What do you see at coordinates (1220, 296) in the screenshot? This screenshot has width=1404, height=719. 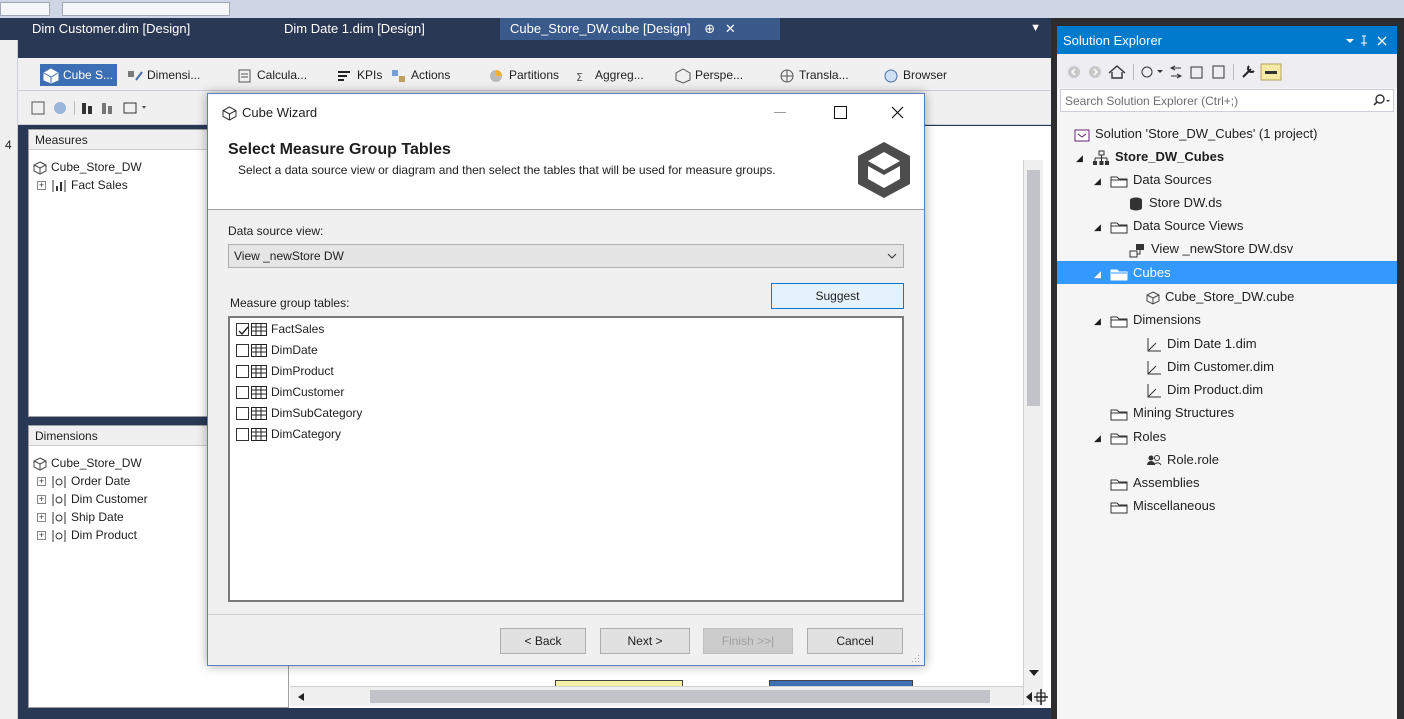 I see `file-cube: Cube_Store_DW.cube` at bounding box center [1220, 296].